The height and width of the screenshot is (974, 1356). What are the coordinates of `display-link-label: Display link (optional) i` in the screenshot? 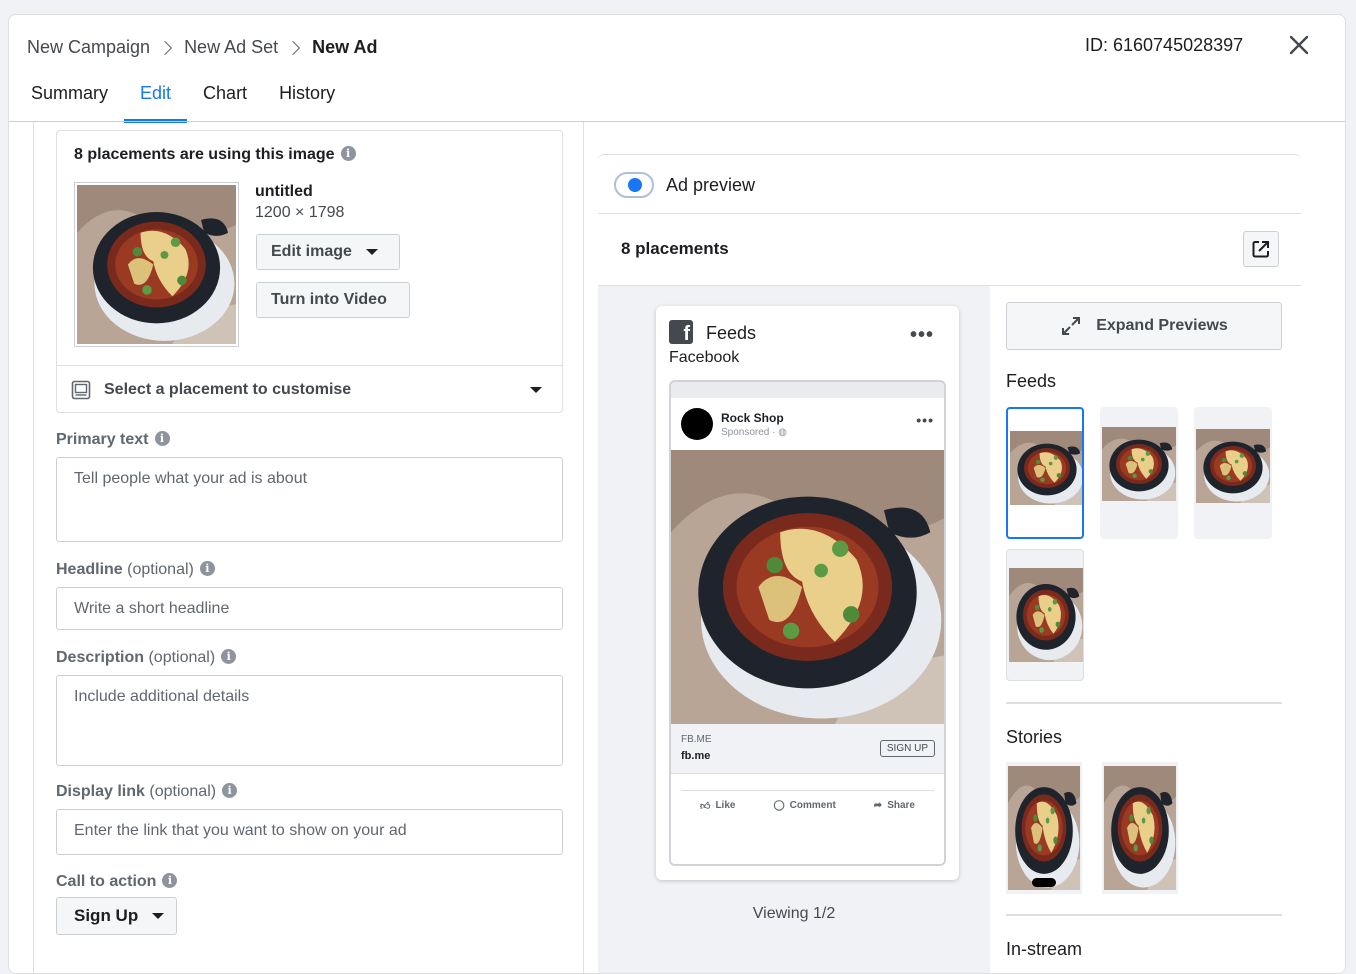 It's located at (147, 792).